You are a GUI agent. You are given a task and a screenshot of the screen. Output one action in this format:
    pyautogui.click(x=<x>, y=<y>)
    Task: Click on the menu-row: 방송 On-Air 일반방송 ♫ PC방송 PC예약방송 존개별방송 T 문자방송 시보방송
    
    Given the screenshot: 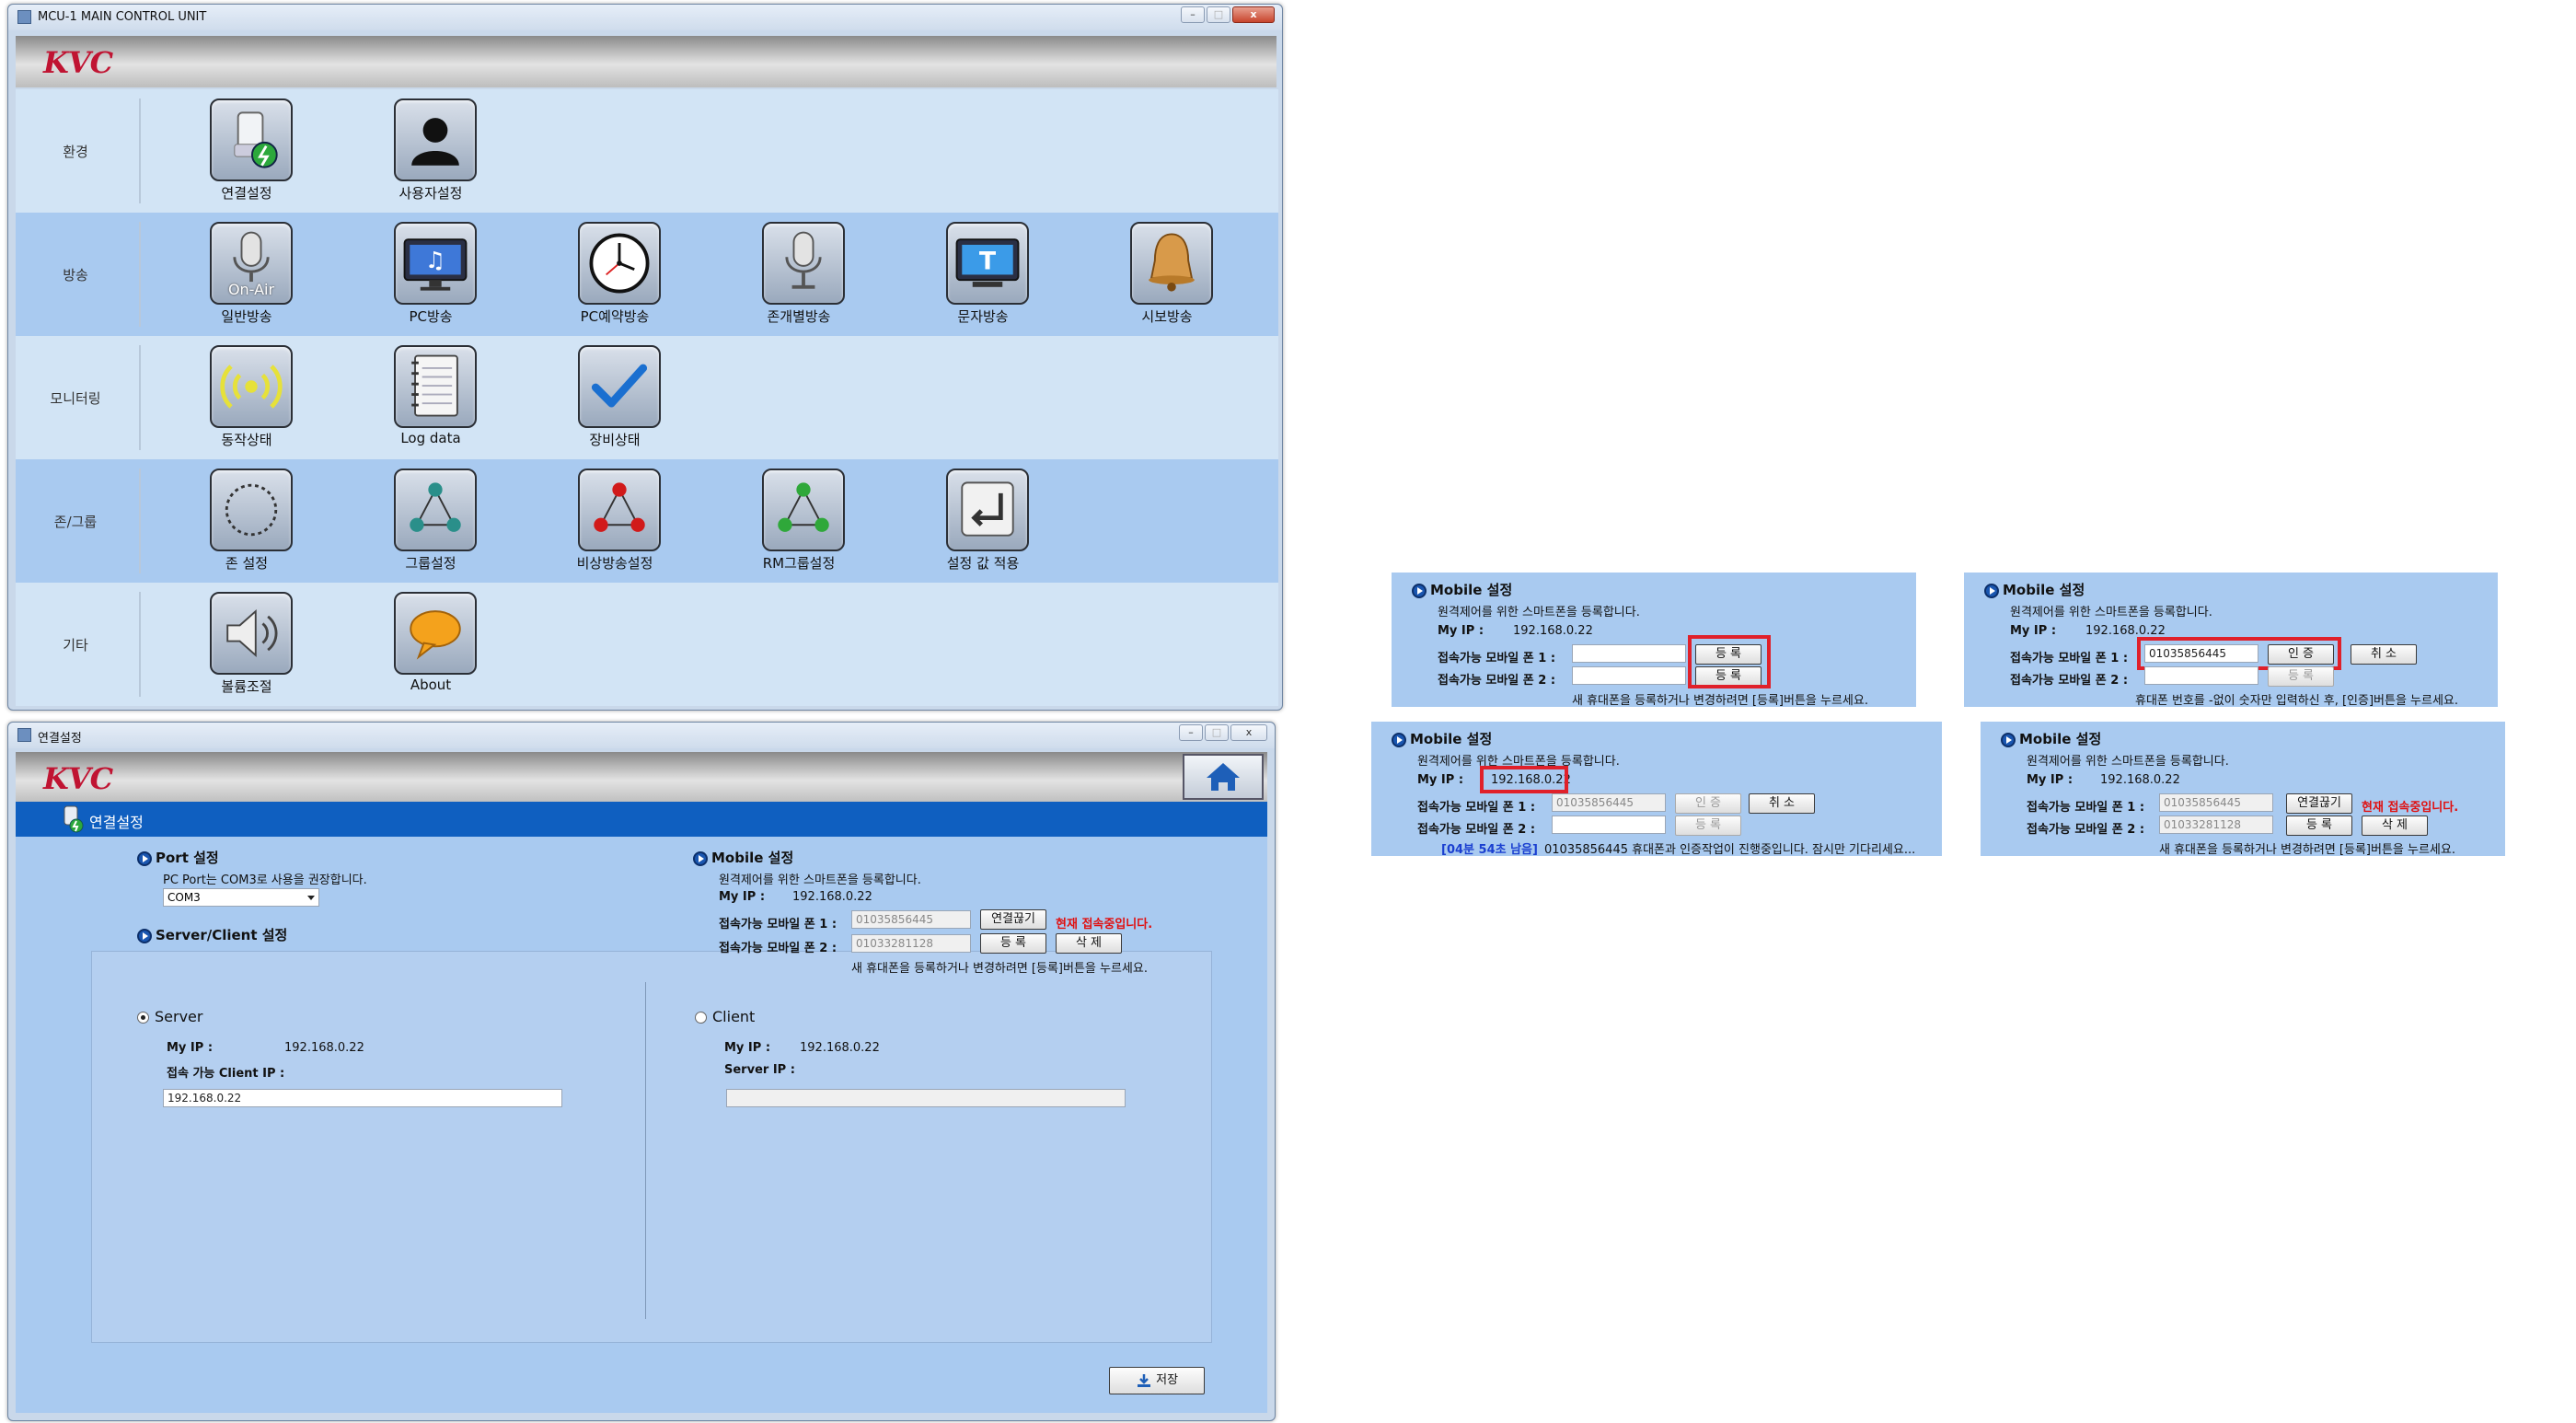 What is the action you would take?
    pyautogui.click(x=647, y=274)
    